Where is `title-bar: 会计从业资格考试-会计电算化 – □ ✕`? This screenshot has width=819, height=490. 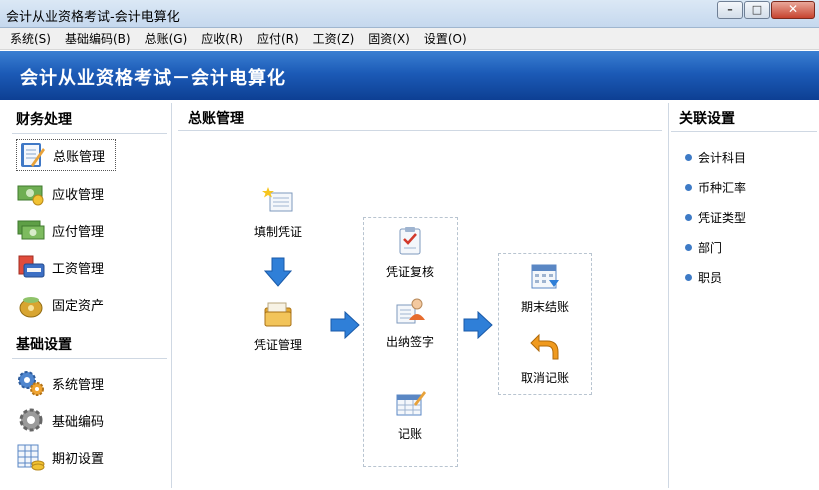
title-bar: 会计从业资格考试-会计电算化 – □ ✕ is located at coordinates (409, 14).